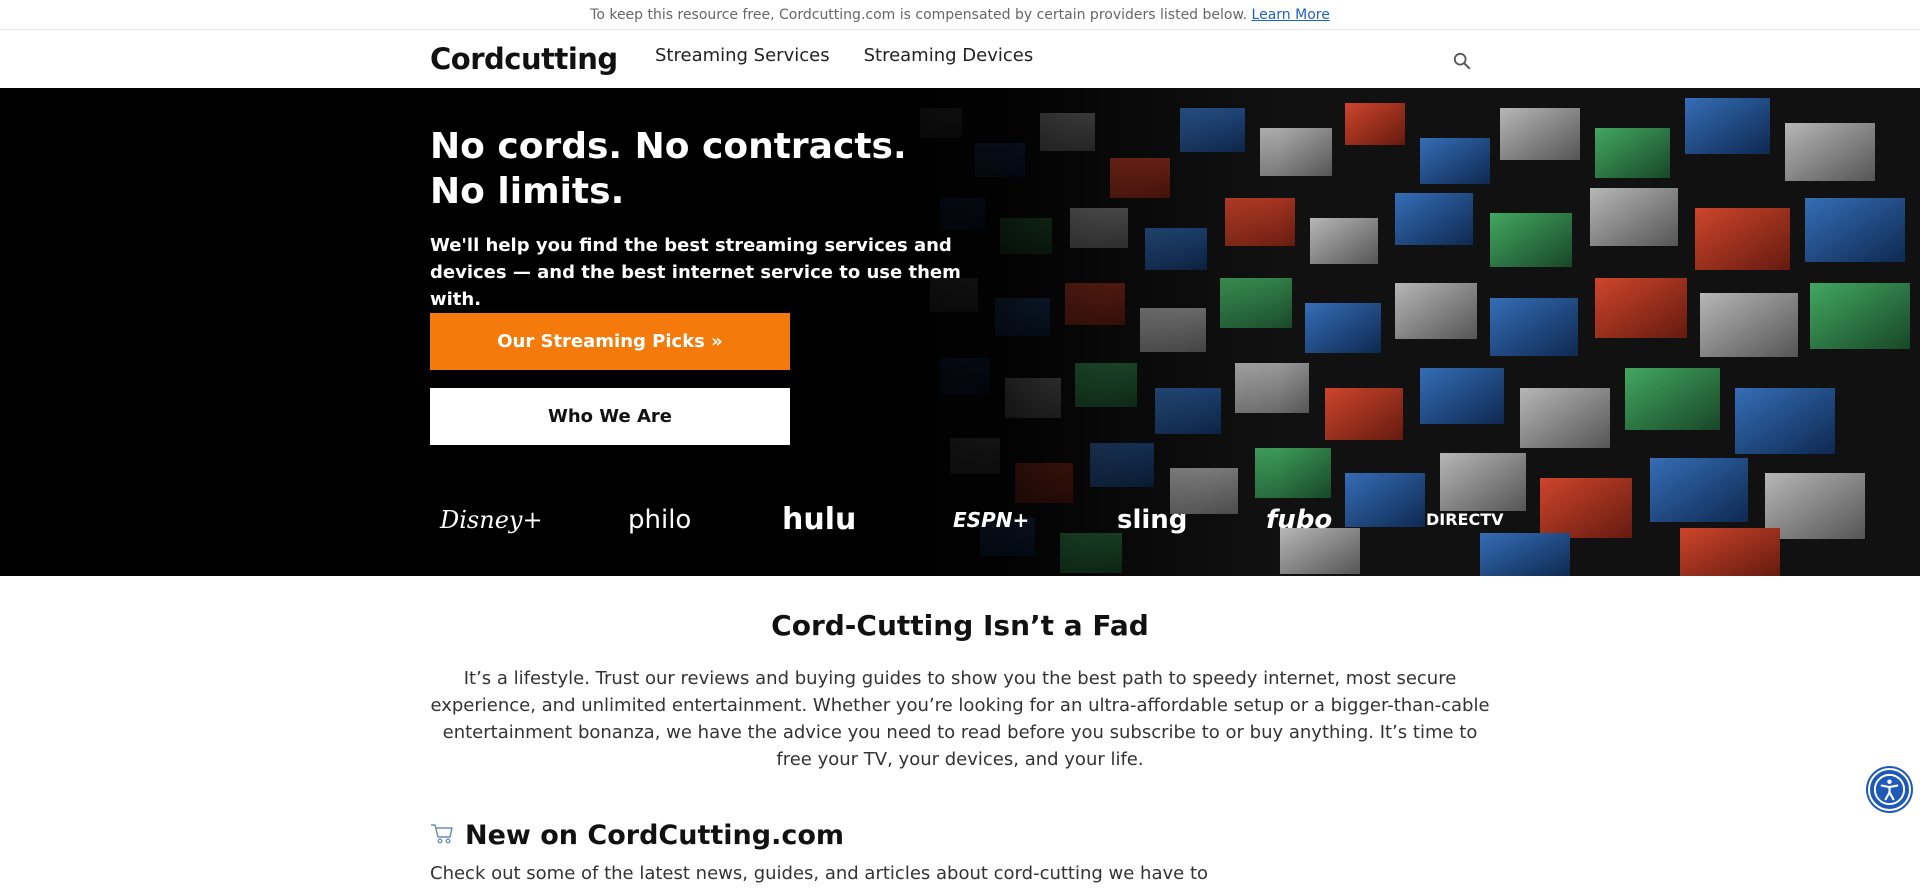  Describe the element at coordinates (1152, 520) in the screenshot. I see `sling-logo: sling` at that location.